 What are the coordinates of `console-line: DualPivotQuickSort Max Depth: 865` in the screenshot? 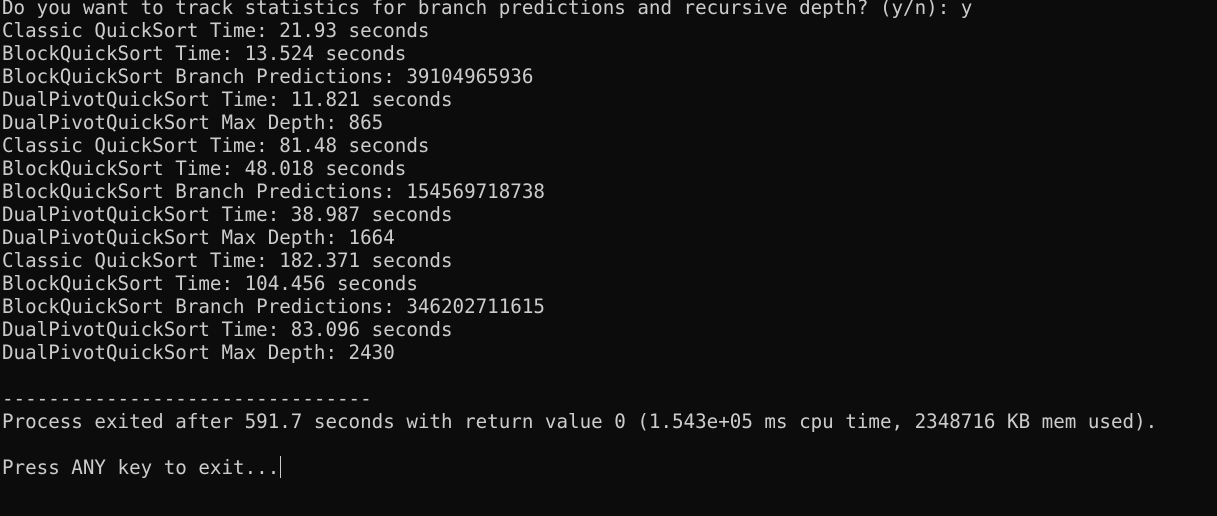 It's located at (193, 122).